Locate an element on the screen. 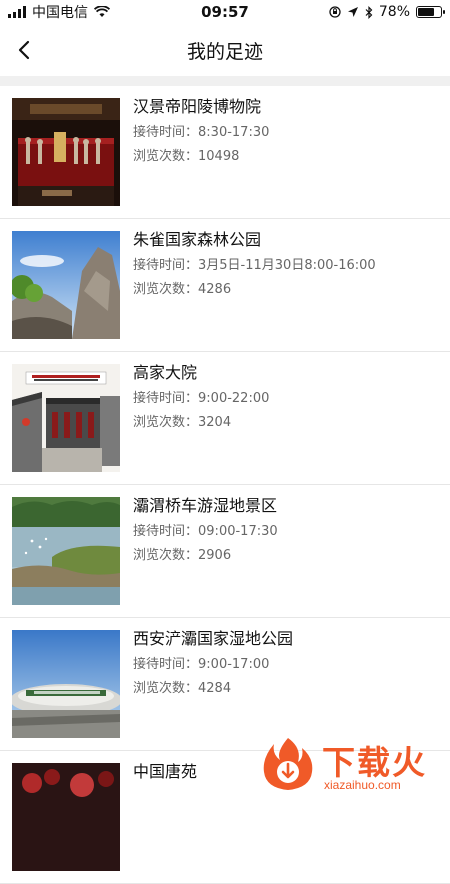  wifi-icon is located at coordinates (102, 11).